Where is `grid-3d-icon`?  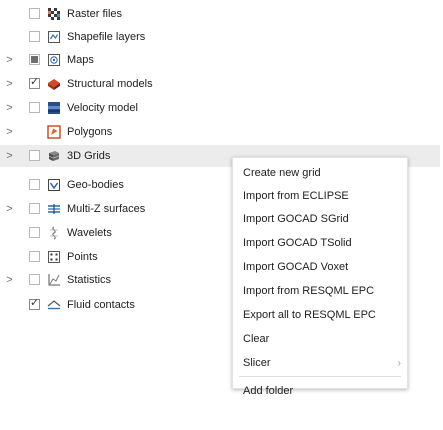
grid-3d-icon is located at coordinates (54, 156).